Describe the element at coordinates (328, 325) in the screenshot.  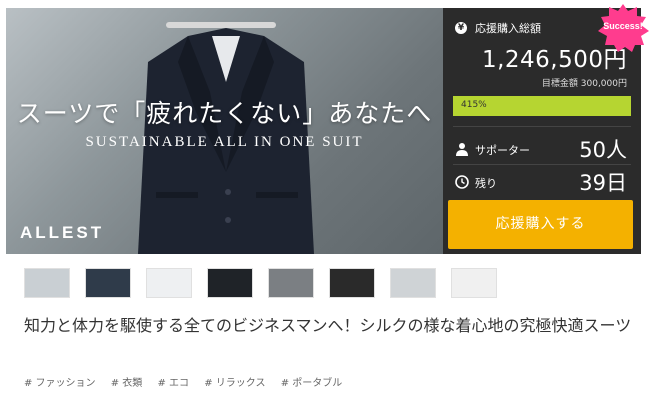
I see `project-title: 知力と体力を駆使する全てのビジネスマンへ！シルクの様な着心地の究極快適スーツ` at that location.